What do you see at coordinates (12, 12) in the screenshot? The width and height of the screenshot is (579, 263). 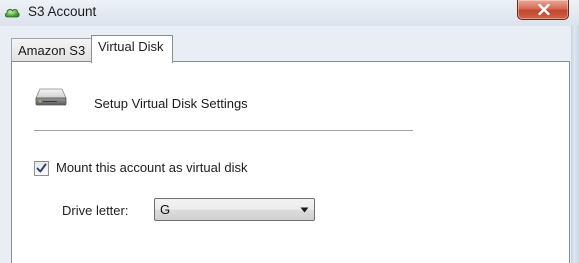 I see `cloud-app-icon` at bounding box center [12, 12].